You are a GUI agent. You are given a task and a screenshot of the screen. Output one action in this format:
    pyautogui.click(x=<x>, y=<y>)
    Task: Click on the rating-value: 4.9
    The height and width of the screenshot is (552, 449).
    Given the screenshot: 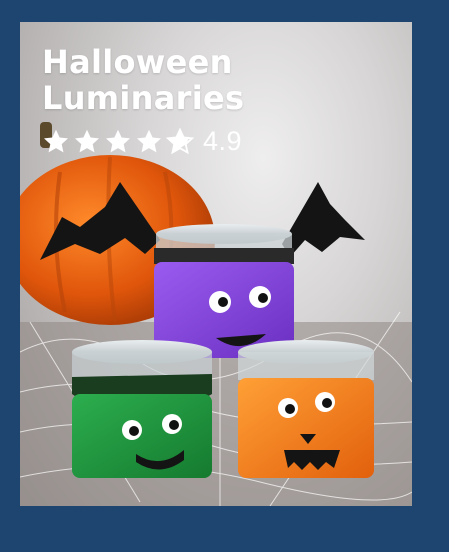 What is the action you would take?
    pyautogui.click(x=223, y=141)
    